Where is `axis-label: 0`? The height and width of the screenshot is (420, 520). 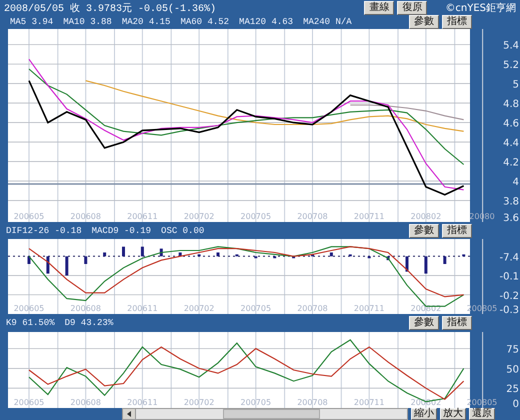
axis-label: 0 is located at coordinates (515, 403).